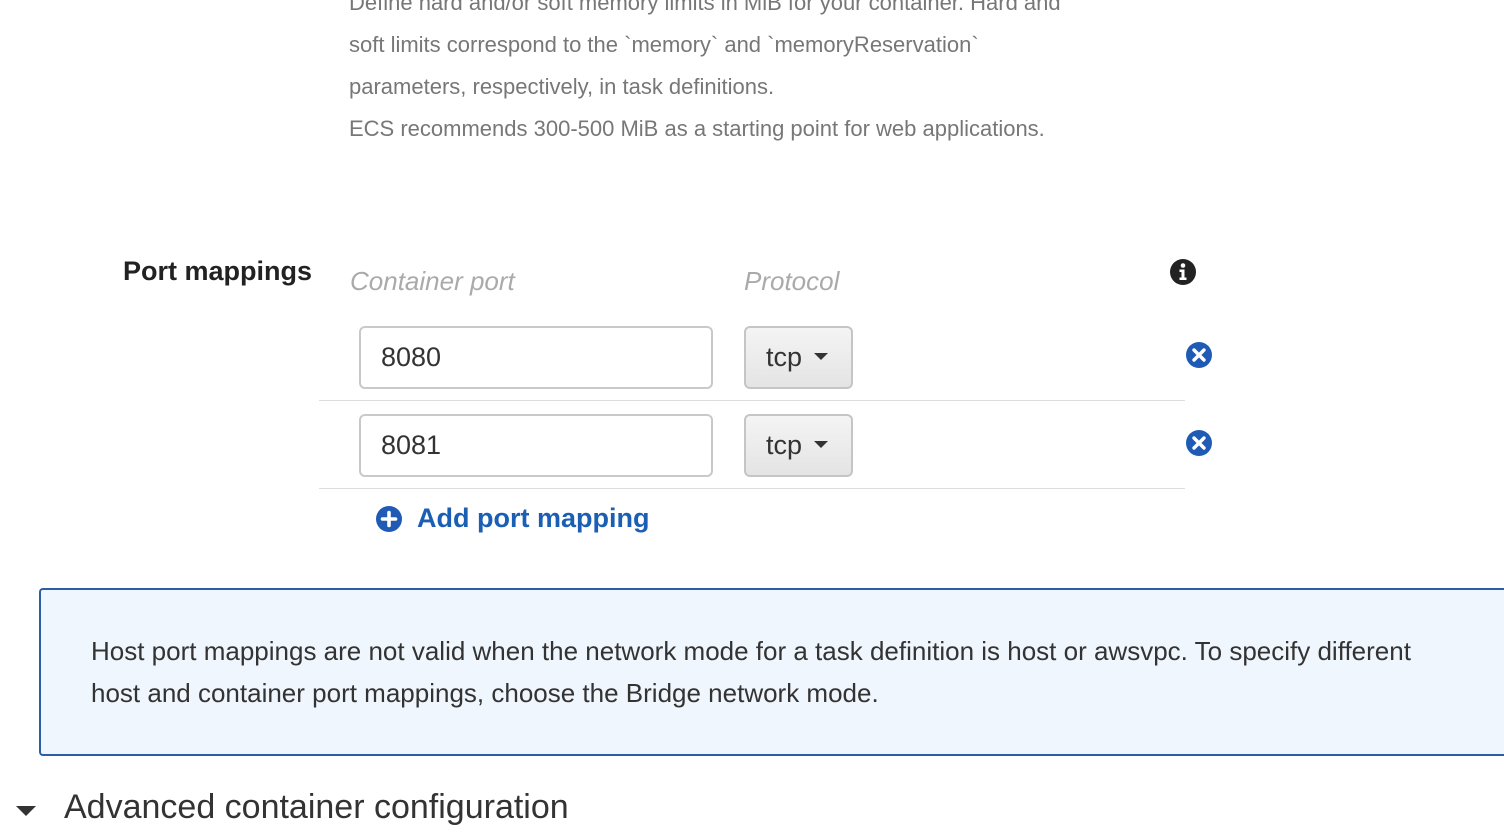  I want to click on plus-circle-icon, so click(389, 518).